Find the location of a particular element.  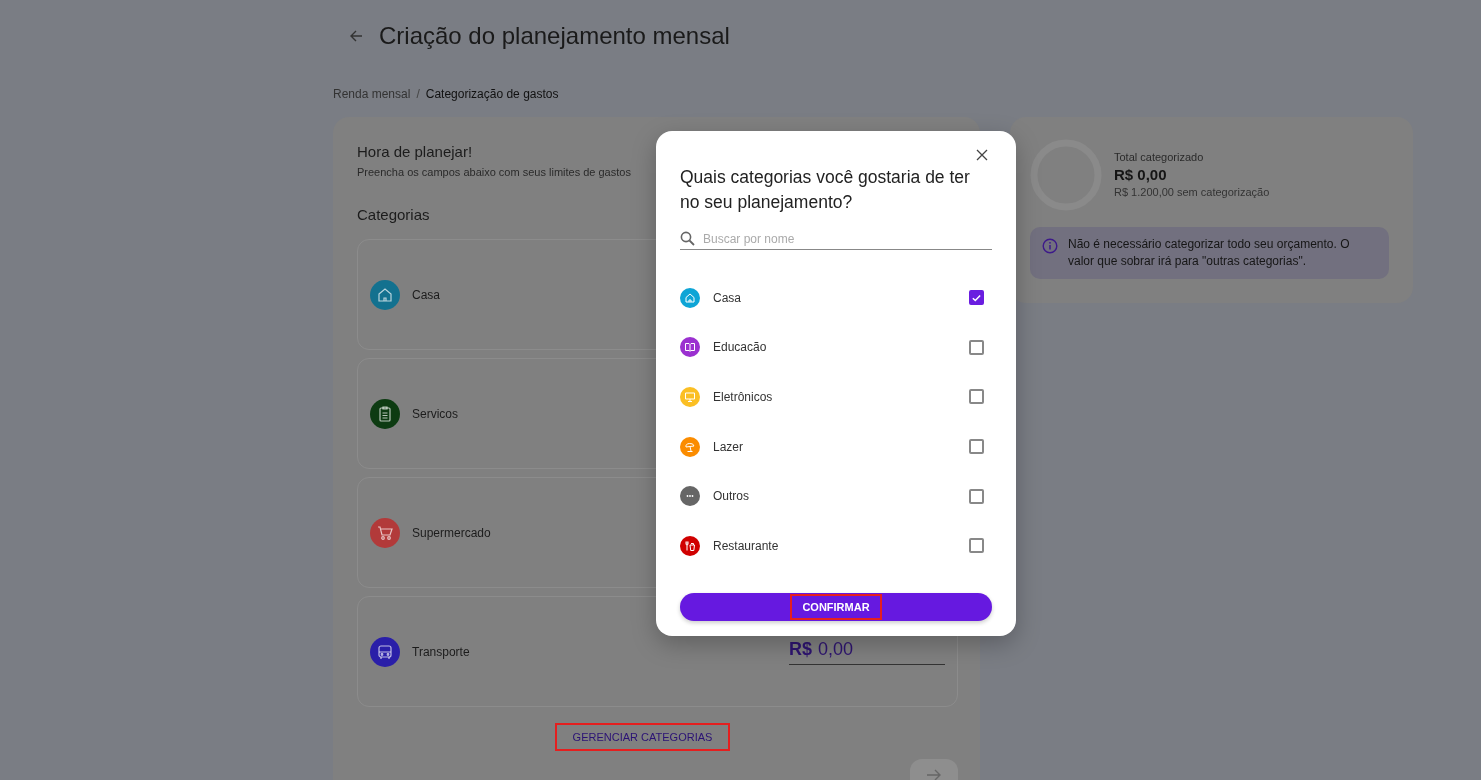

card-title: Hora de planejar! is located at coordinates (415, 151).